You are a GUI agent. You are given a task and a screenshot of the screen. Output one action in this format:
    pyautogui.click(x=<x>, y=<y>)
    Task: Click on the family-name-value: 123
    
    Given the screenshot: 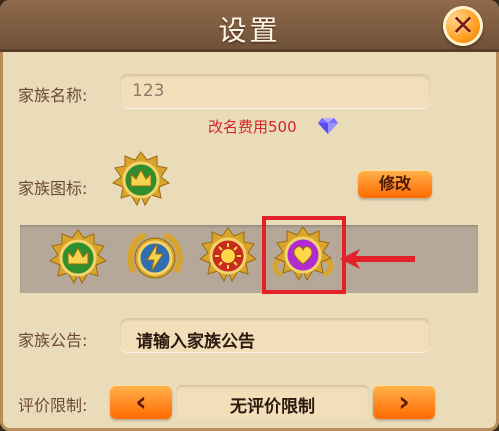 What is the action you would take?
    pyautogui.click(x=148, y=91)
    